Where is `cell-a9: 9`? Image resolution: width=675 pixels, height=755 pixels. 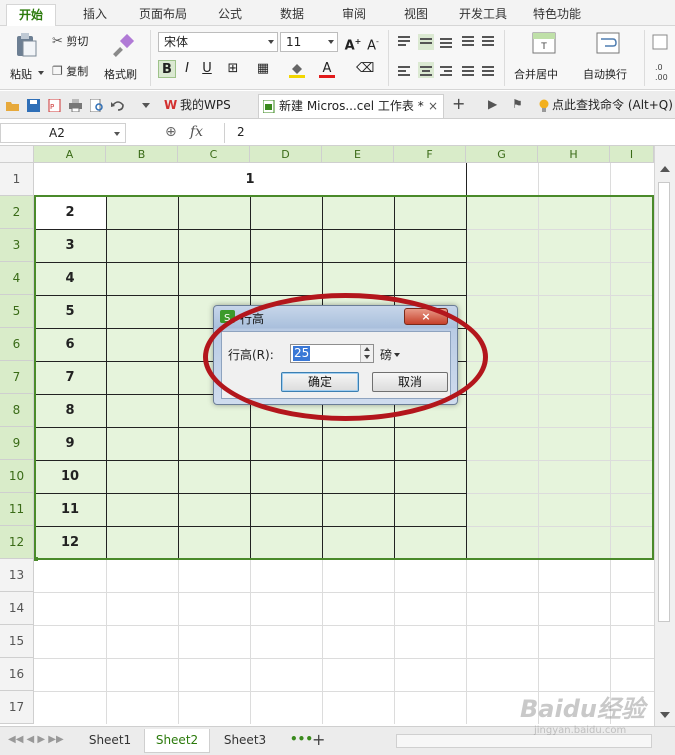 cell-a9: 9 is located at coordinates (70, 443).